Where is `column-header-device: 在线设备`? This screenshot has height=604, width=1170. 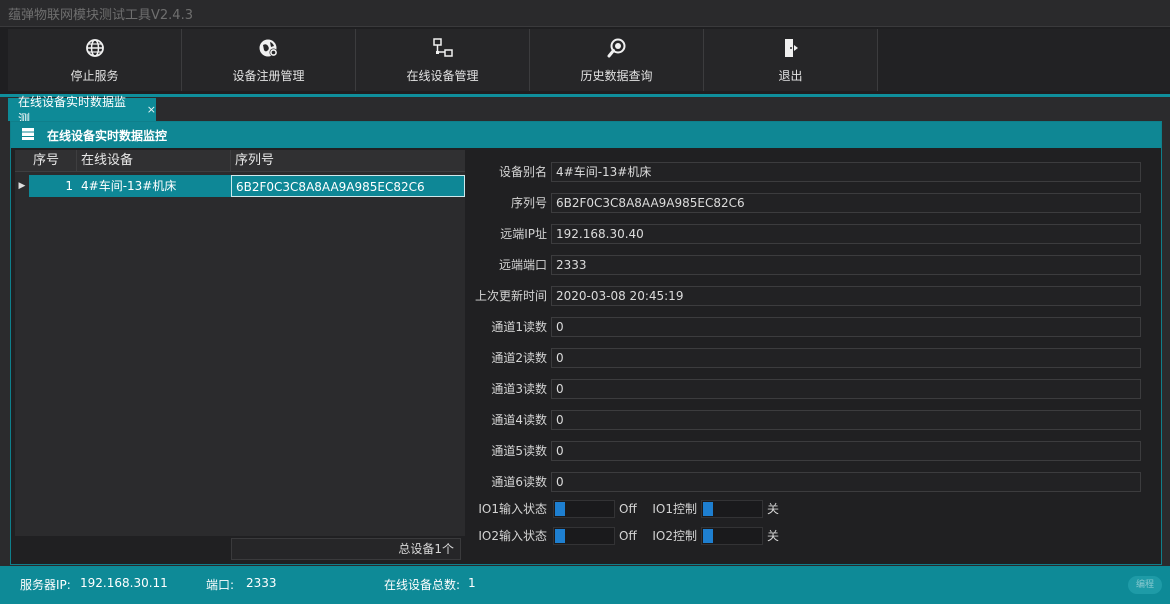 column-header-device: 在线设备 is located at coordinates (154, 161).